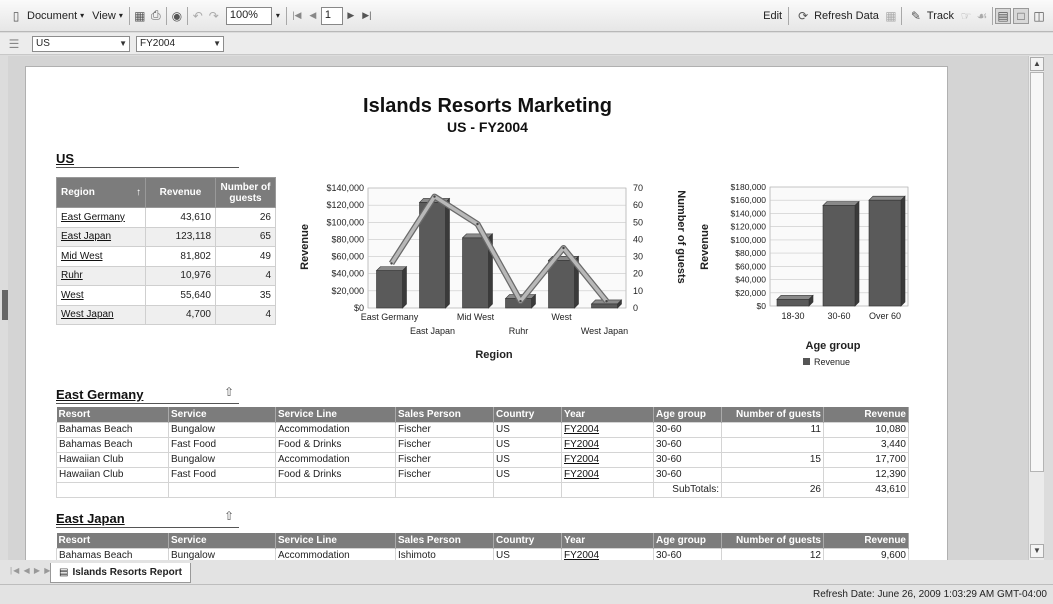 The image size is (1053, 604). Describe the element at coordinates (101, 192) in the screenshot. I see `summary-header-region: Region ↑` at that location.